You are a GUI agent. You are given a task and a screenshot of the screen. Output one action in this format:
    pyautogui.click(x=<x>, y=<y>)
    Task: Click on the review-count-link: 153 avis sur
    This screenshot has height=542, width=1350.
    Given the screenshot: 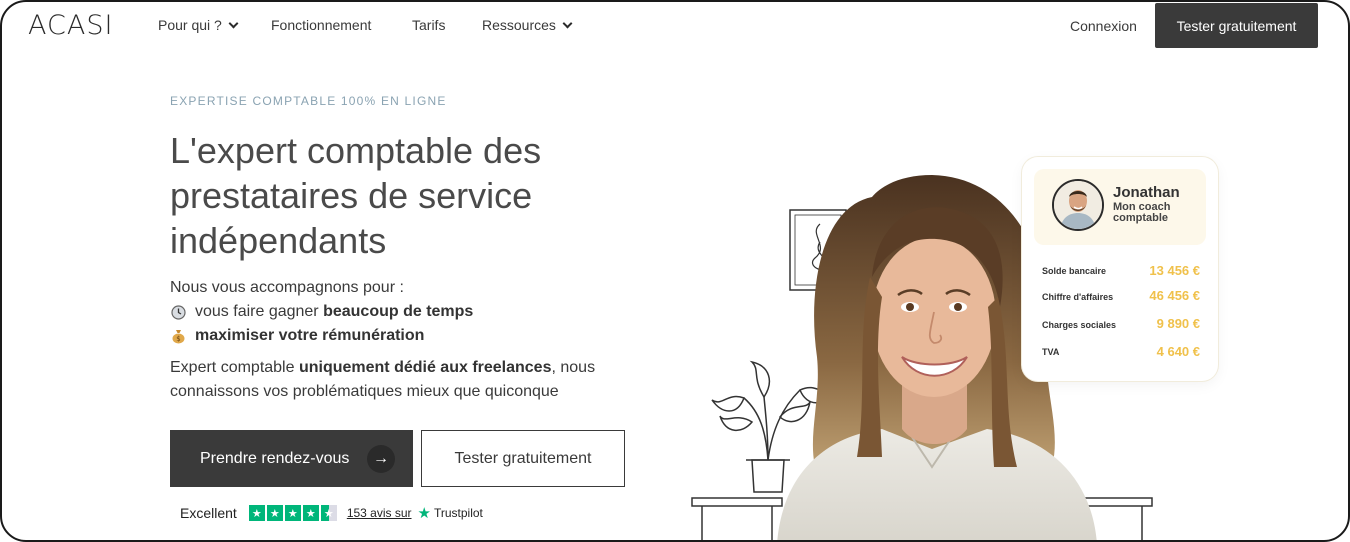 What is the action you would take?
    pyautogui.click(x=379, y=513)
    